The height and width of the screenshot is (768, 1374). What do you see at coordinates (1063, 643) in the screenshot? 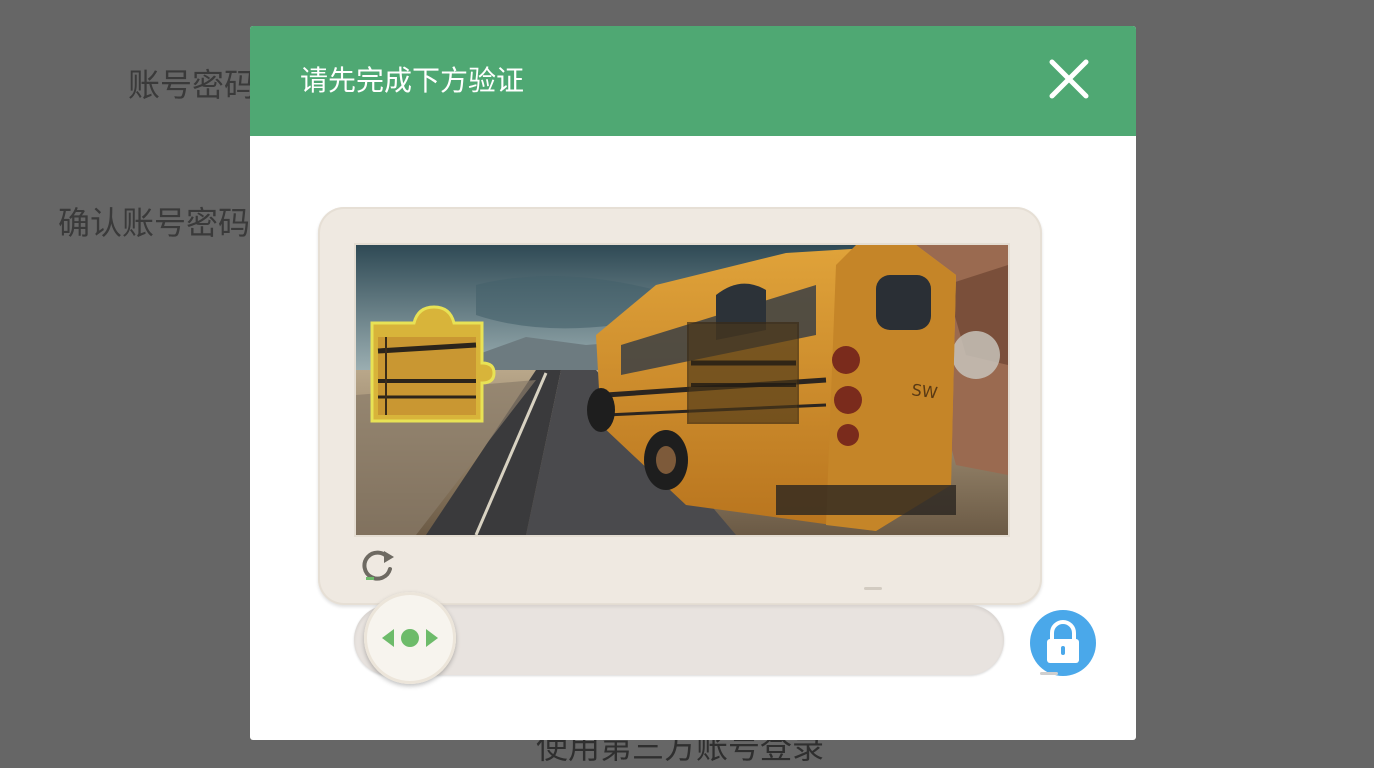
I see `lock-icon` at bounding box center [1063, 643].